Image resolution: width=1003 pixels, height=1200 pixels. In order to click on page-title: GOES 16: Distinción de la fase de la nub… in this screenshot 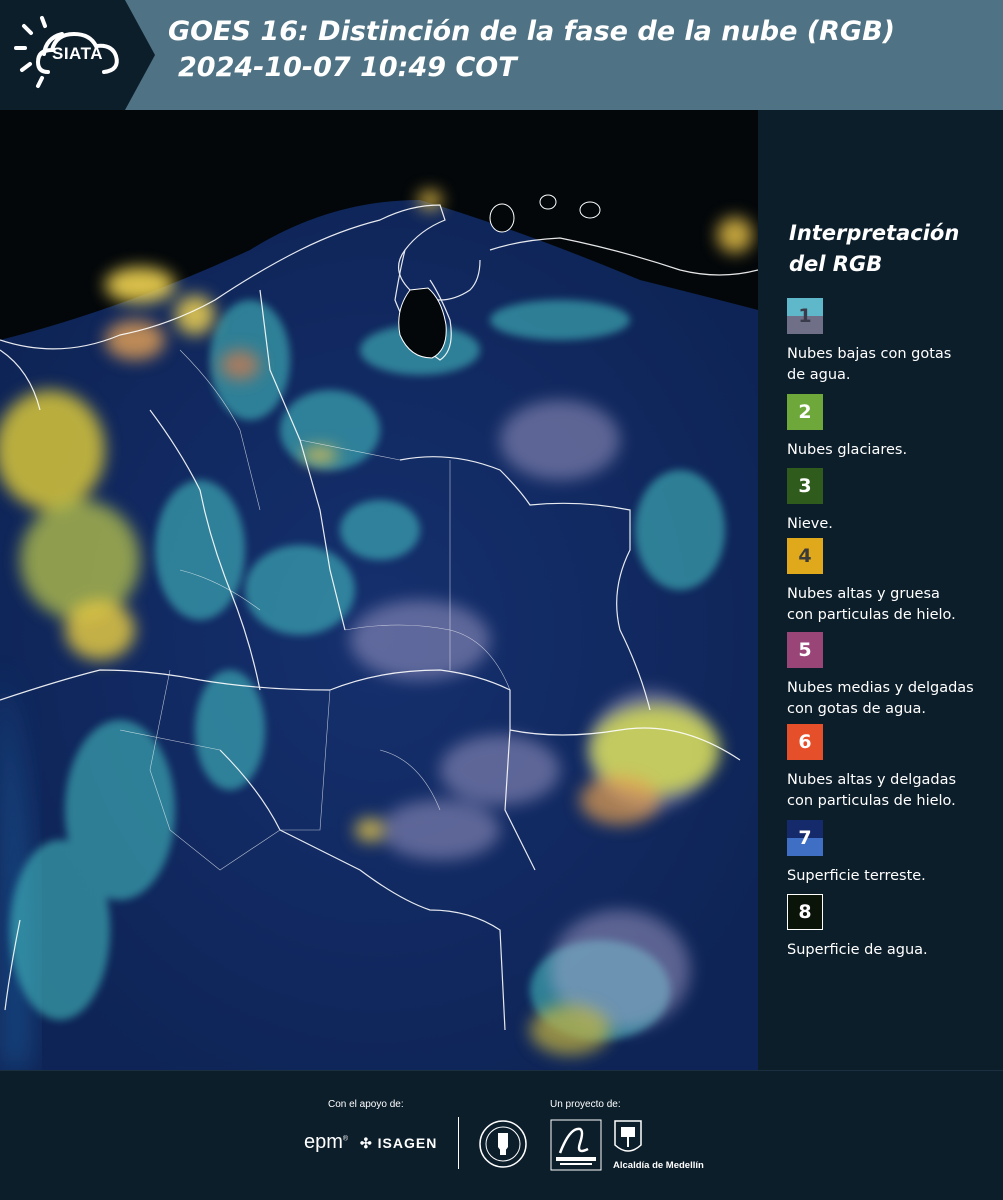, I will do `click(531, 50)`.